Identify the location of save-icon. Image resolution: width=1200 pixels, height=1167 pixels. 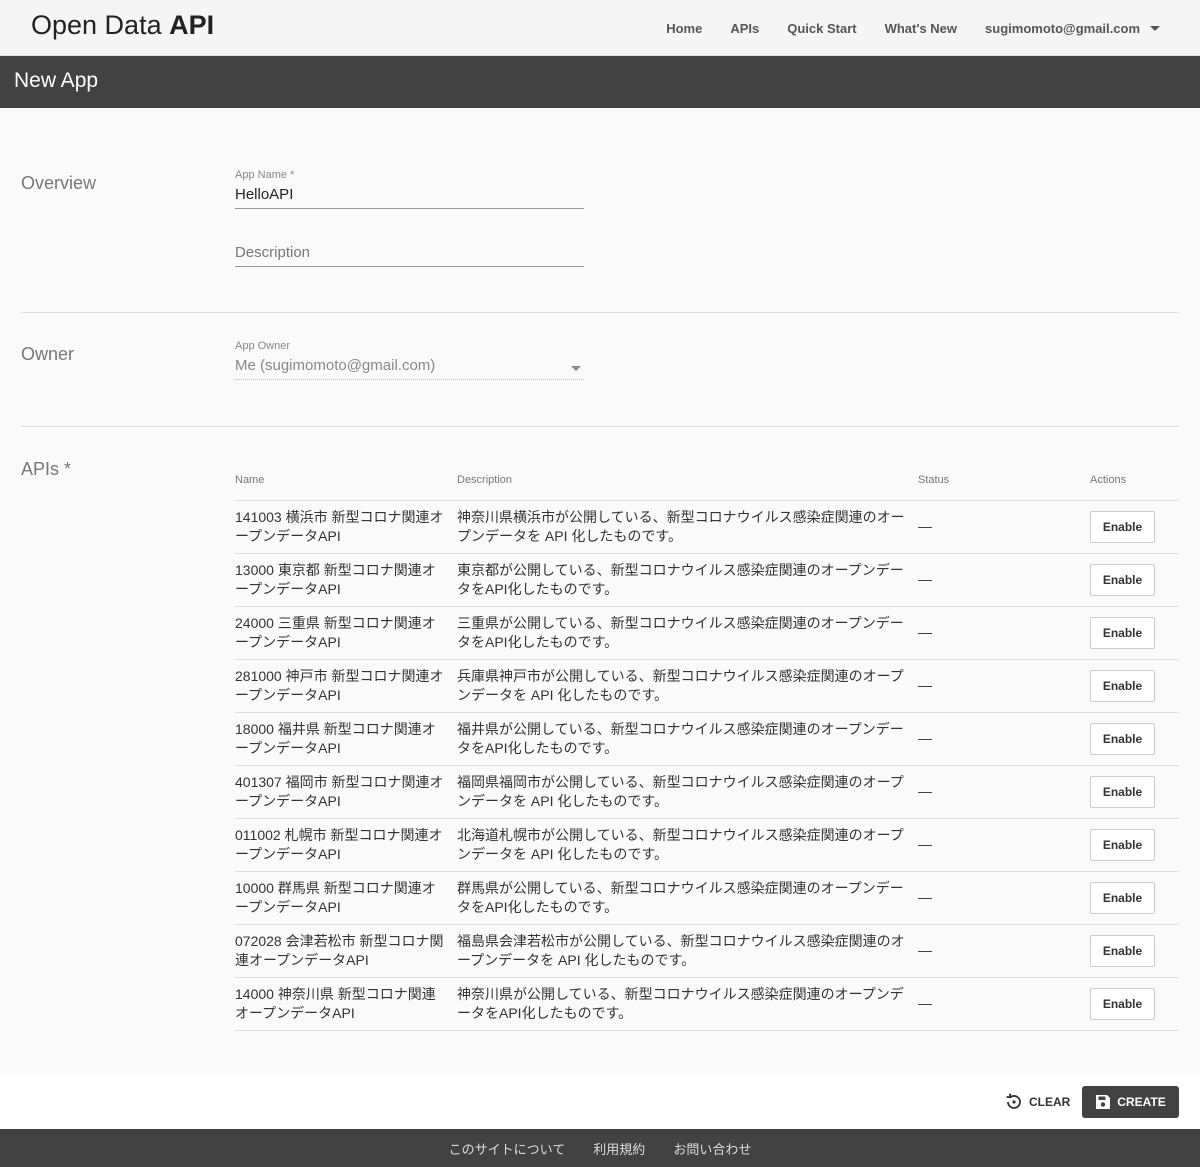
(1103, 1102).